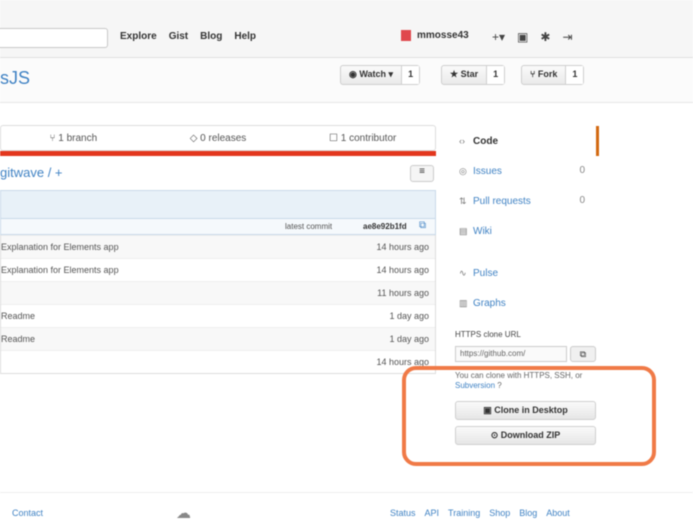 Image resolution: width=693 pixels, height=527 pixels. What do you see at coordinates (496, 75) in the screenshot?
I see `star-count: 1` at bounding box center [496, 75].